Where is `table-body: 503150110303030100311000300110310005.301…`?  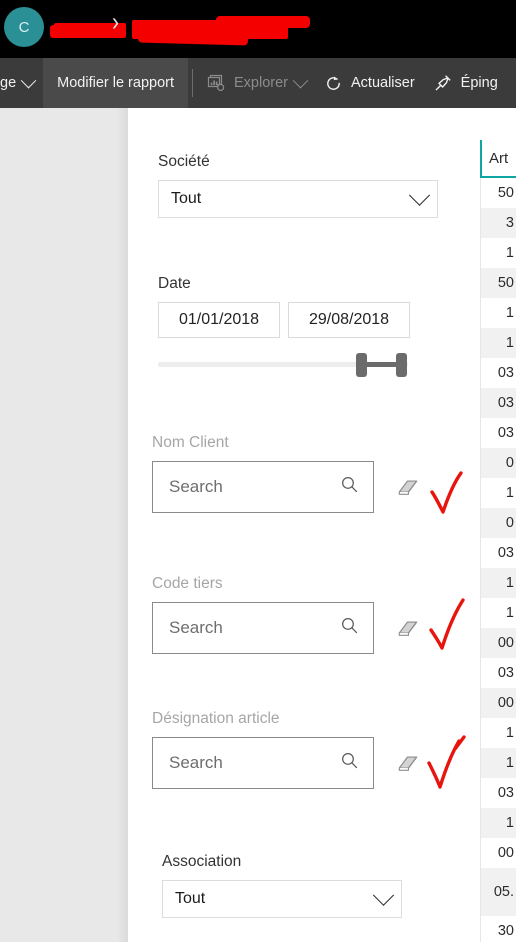 table-body: 503150110303030100311000300110310005.301… is located at coordinates (498, 560).